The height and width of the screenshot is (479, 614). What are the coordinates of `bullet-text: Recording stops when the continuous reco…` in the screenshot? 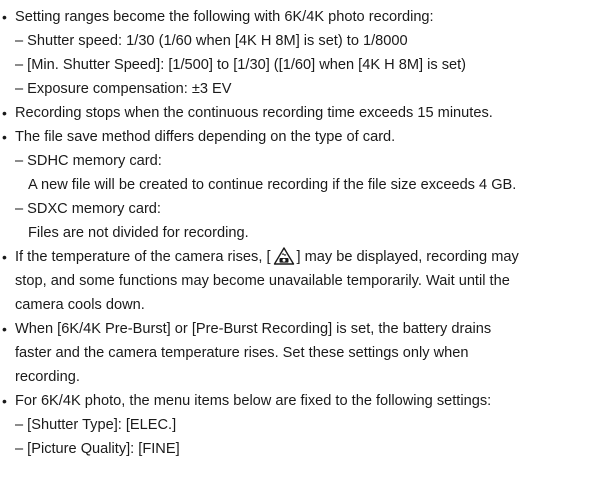 It's located at (254, 113).